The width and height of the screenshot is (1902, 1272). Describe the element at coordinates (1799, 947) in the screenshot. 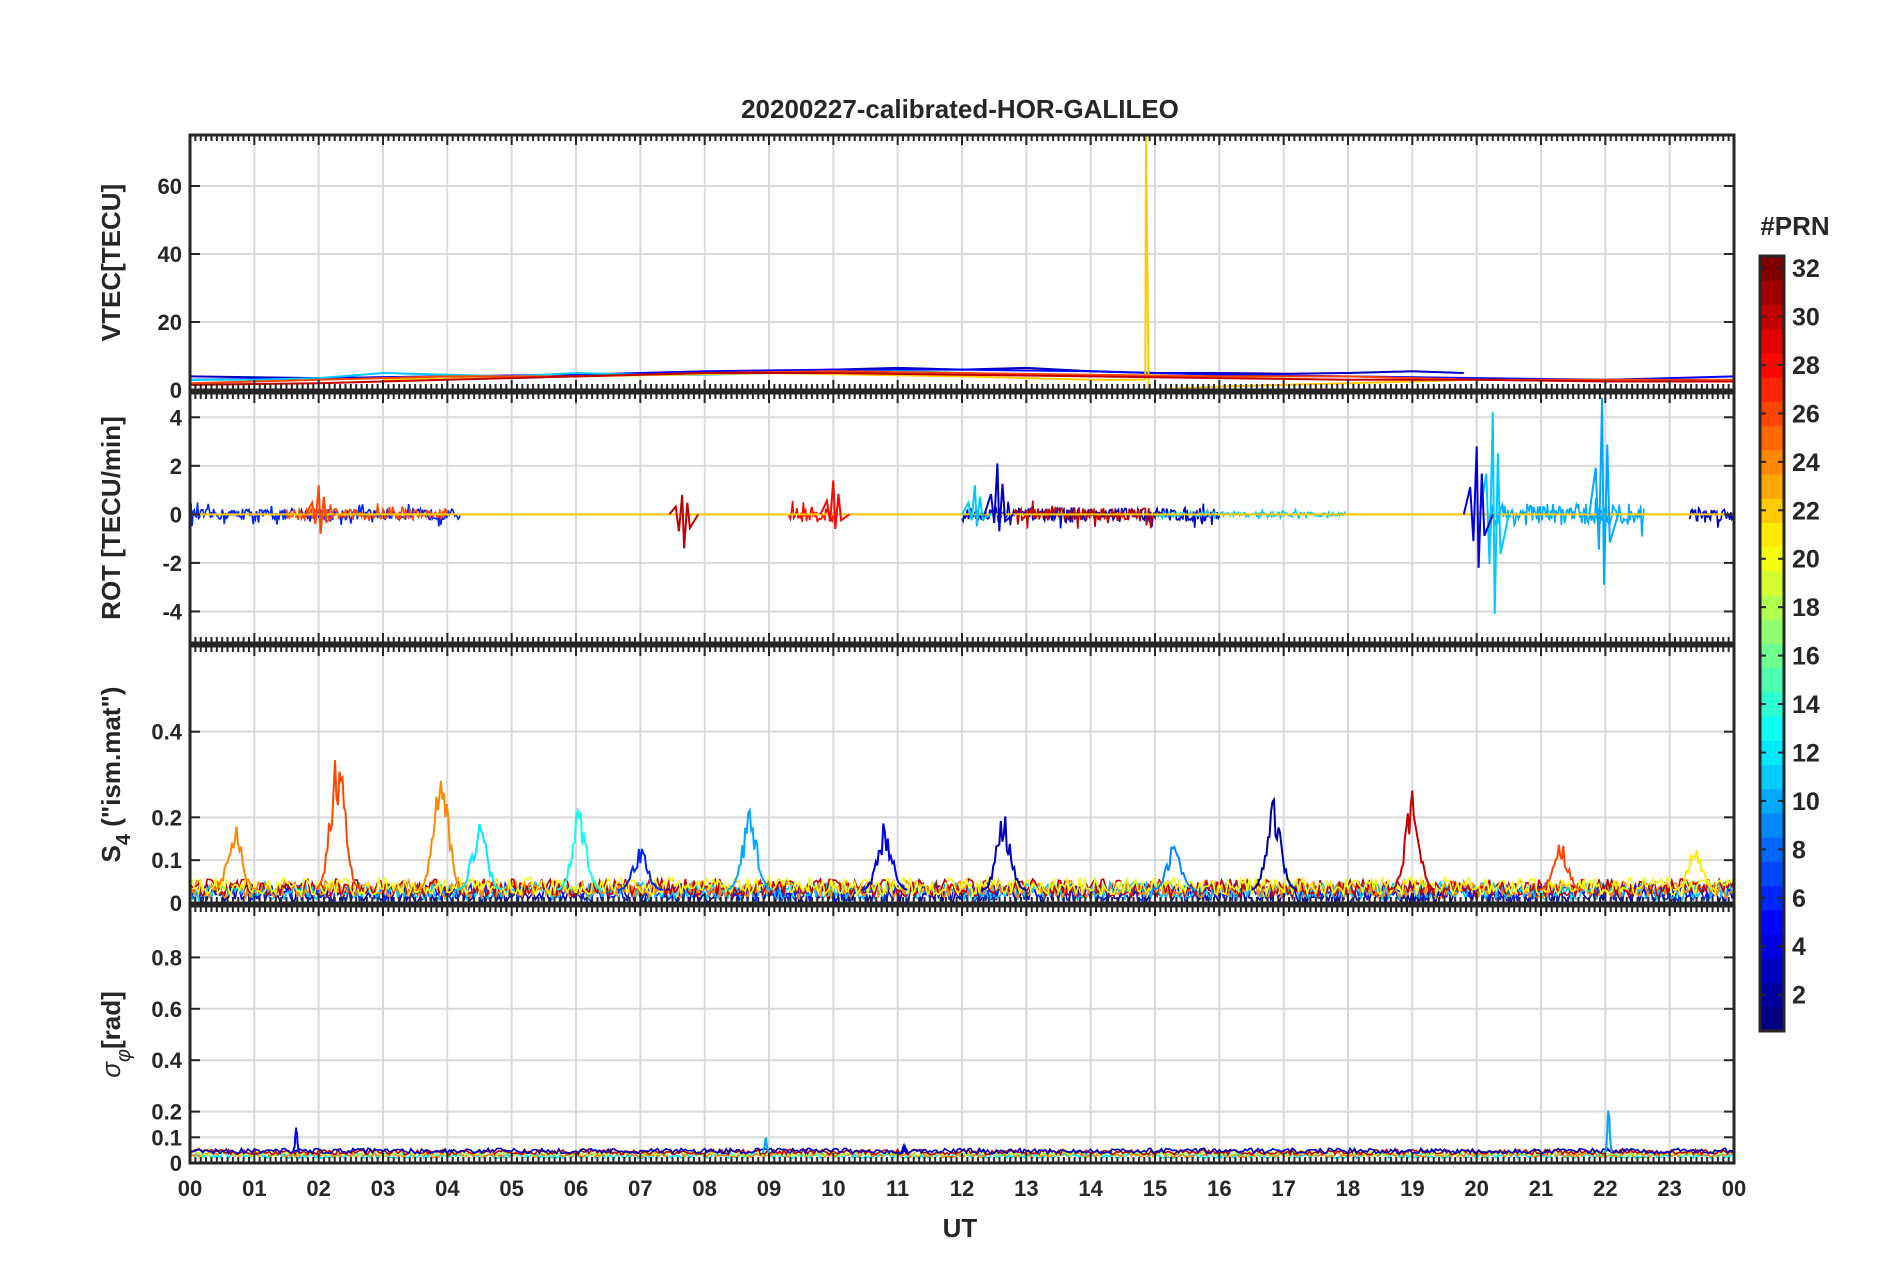

I see `colorbar-tick-label: 4` at that location.